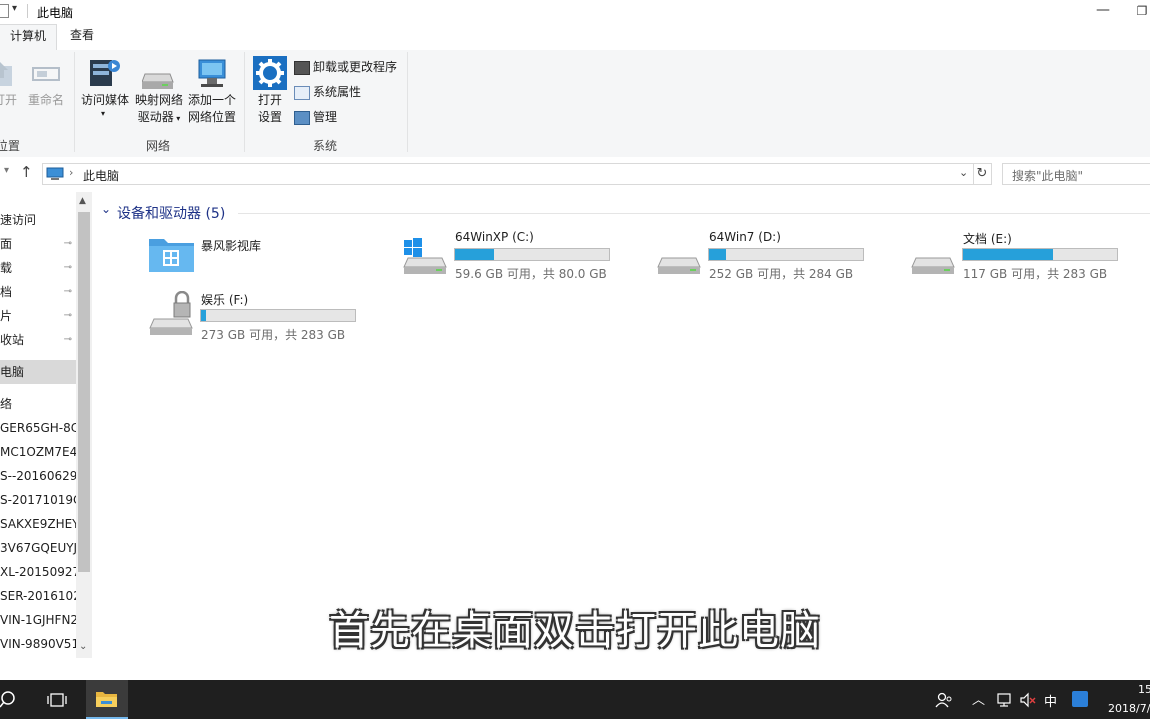  Describe the element at coordinates (1144, 689) in the screenshot. I see `clock-time: 15` at that location.